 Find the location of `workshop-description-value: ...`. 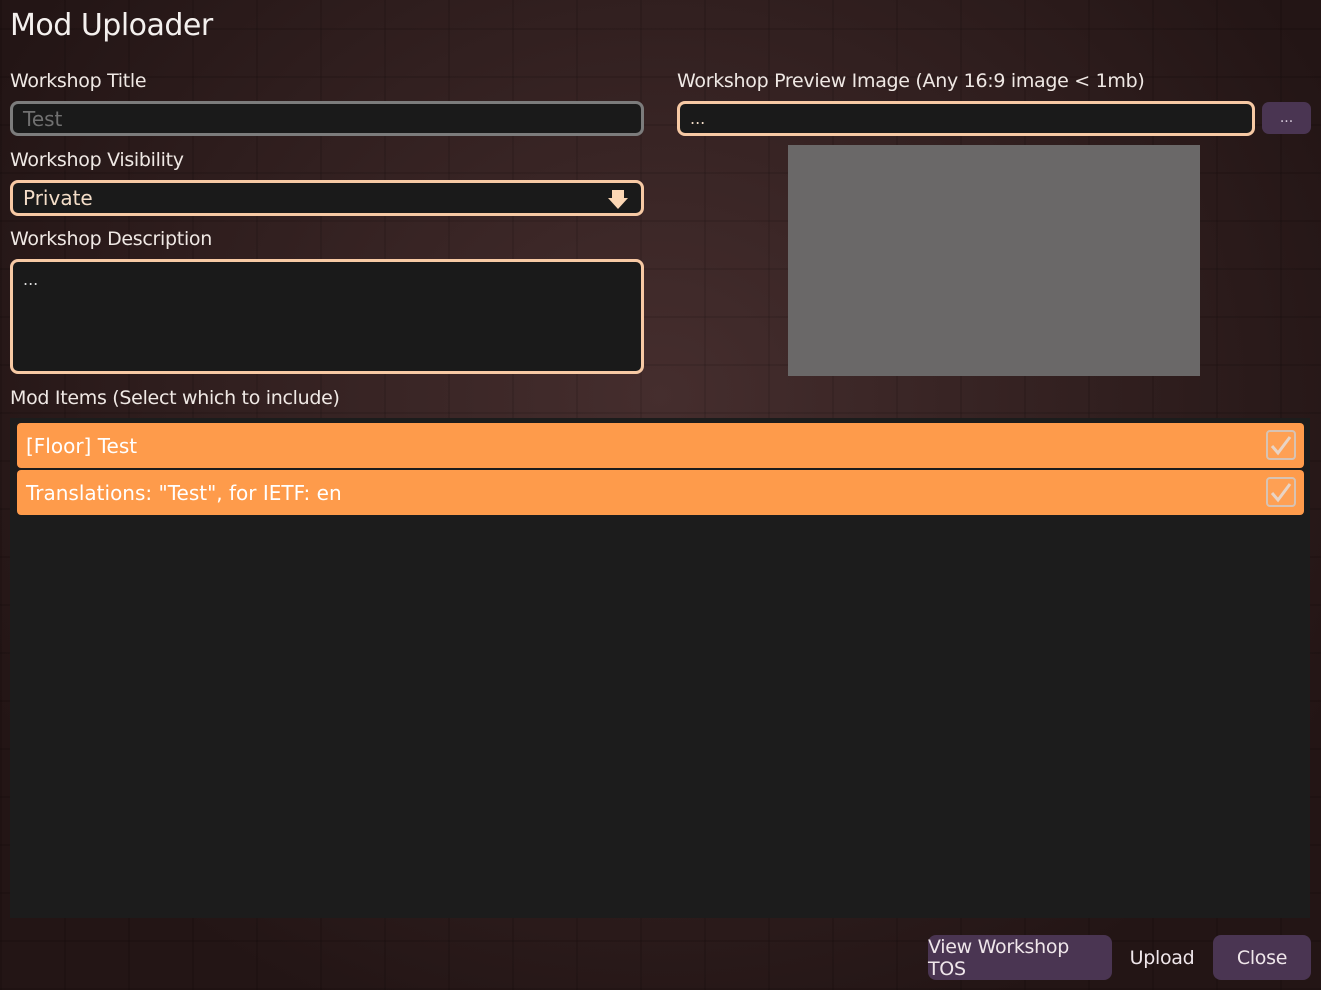

workshop-description-value: ... is located at coordinates (31, 279).